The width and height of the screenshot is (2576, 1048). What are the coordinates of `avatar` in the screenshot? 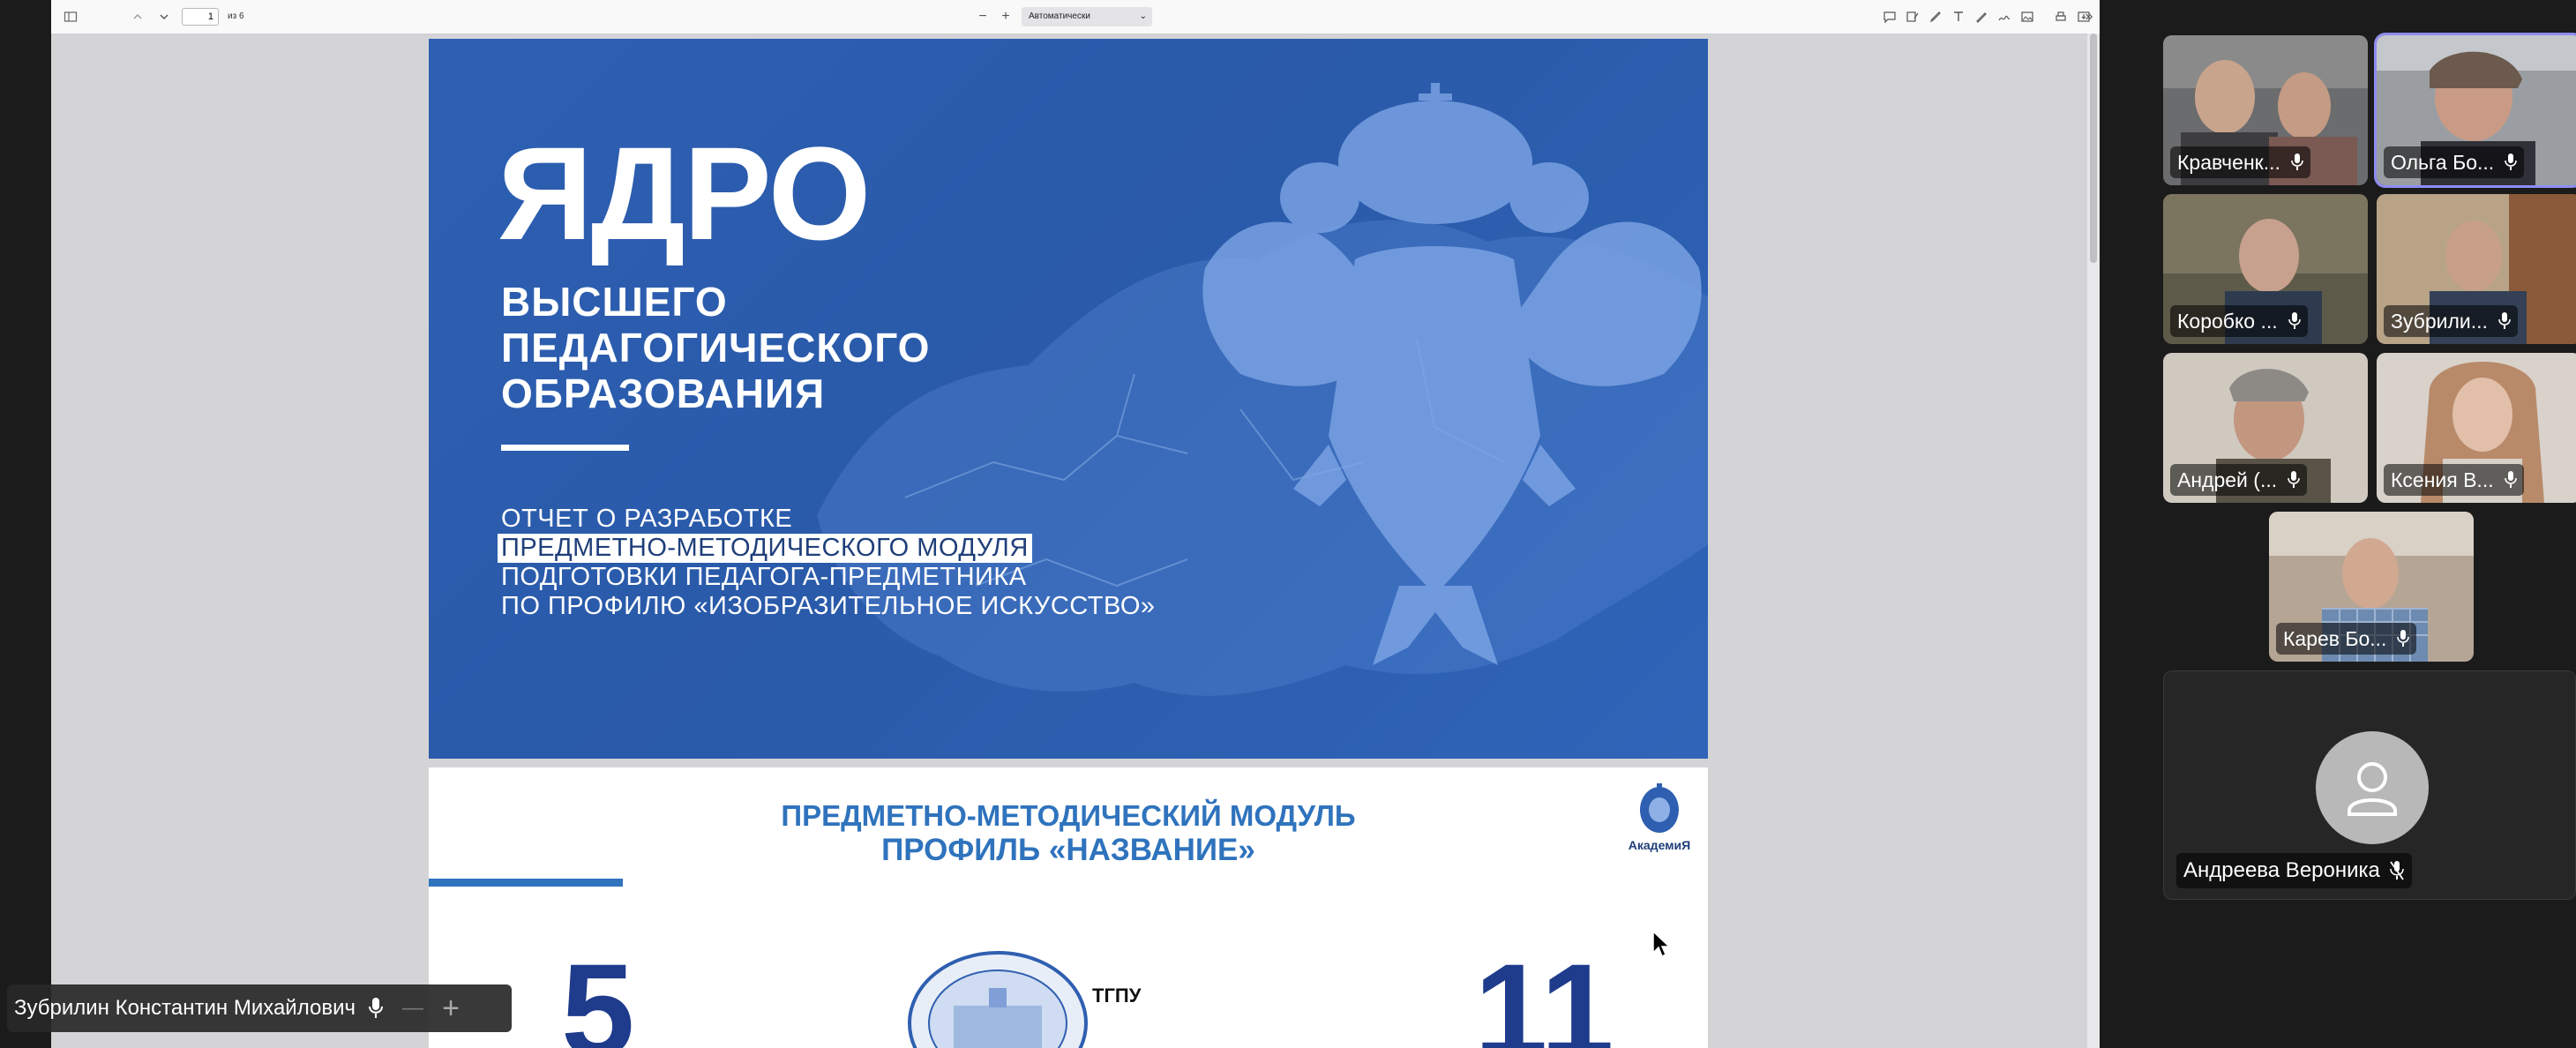 It's located at (2373, 787).